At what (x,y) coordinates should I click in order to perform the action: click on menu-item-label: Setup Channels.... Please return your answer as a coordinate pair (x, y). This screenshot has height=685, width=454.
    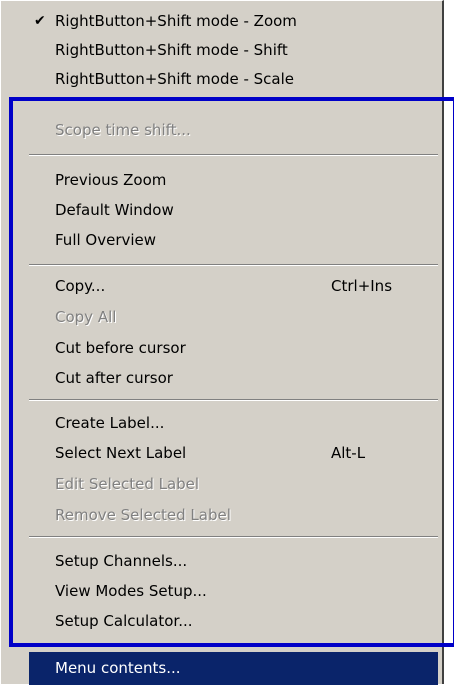
    Looking at the image, I should click on (121, 561).